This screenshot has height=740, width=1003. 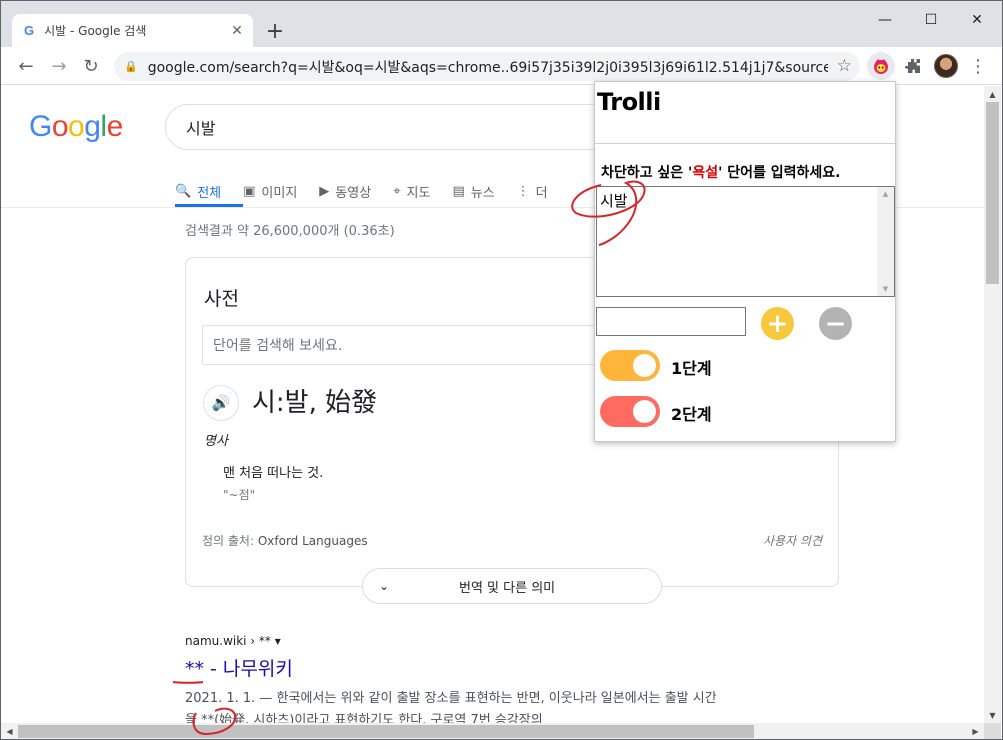 What do you see at coordinates (216, 441) in the screenshot?
I see `part-of-speech: 명사` at bounding box center [216, 441].